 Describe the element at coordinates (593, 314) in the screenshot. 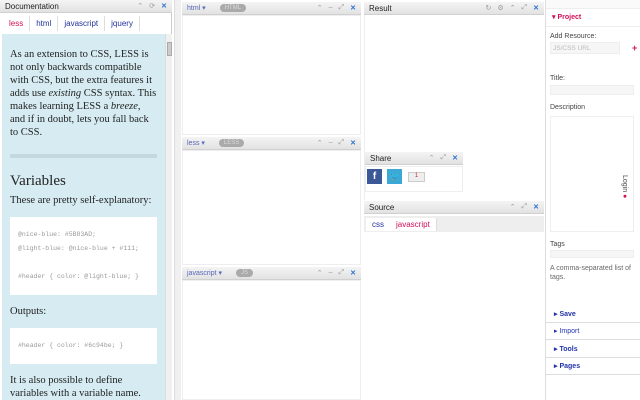

I see `save-section: ▸ Save` at that location.